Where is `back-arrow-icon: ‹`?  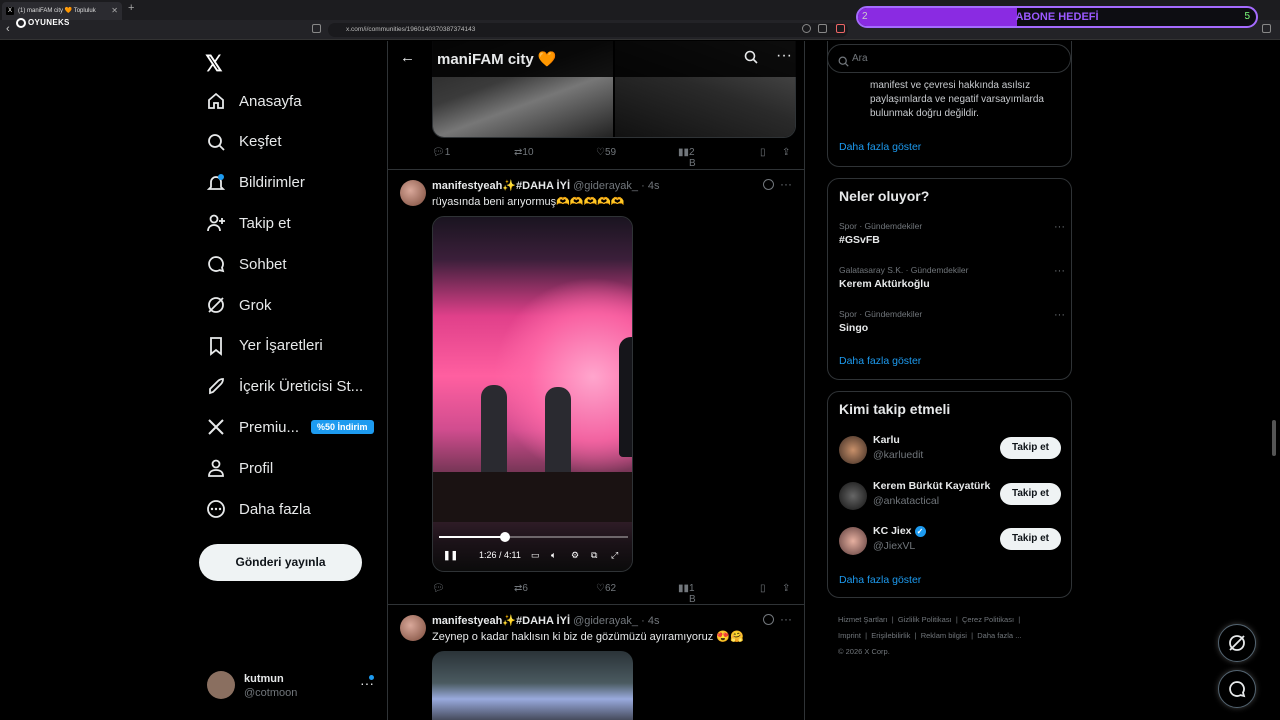 back-arrow-icon: ‹ is located at coordinates (8, 29).